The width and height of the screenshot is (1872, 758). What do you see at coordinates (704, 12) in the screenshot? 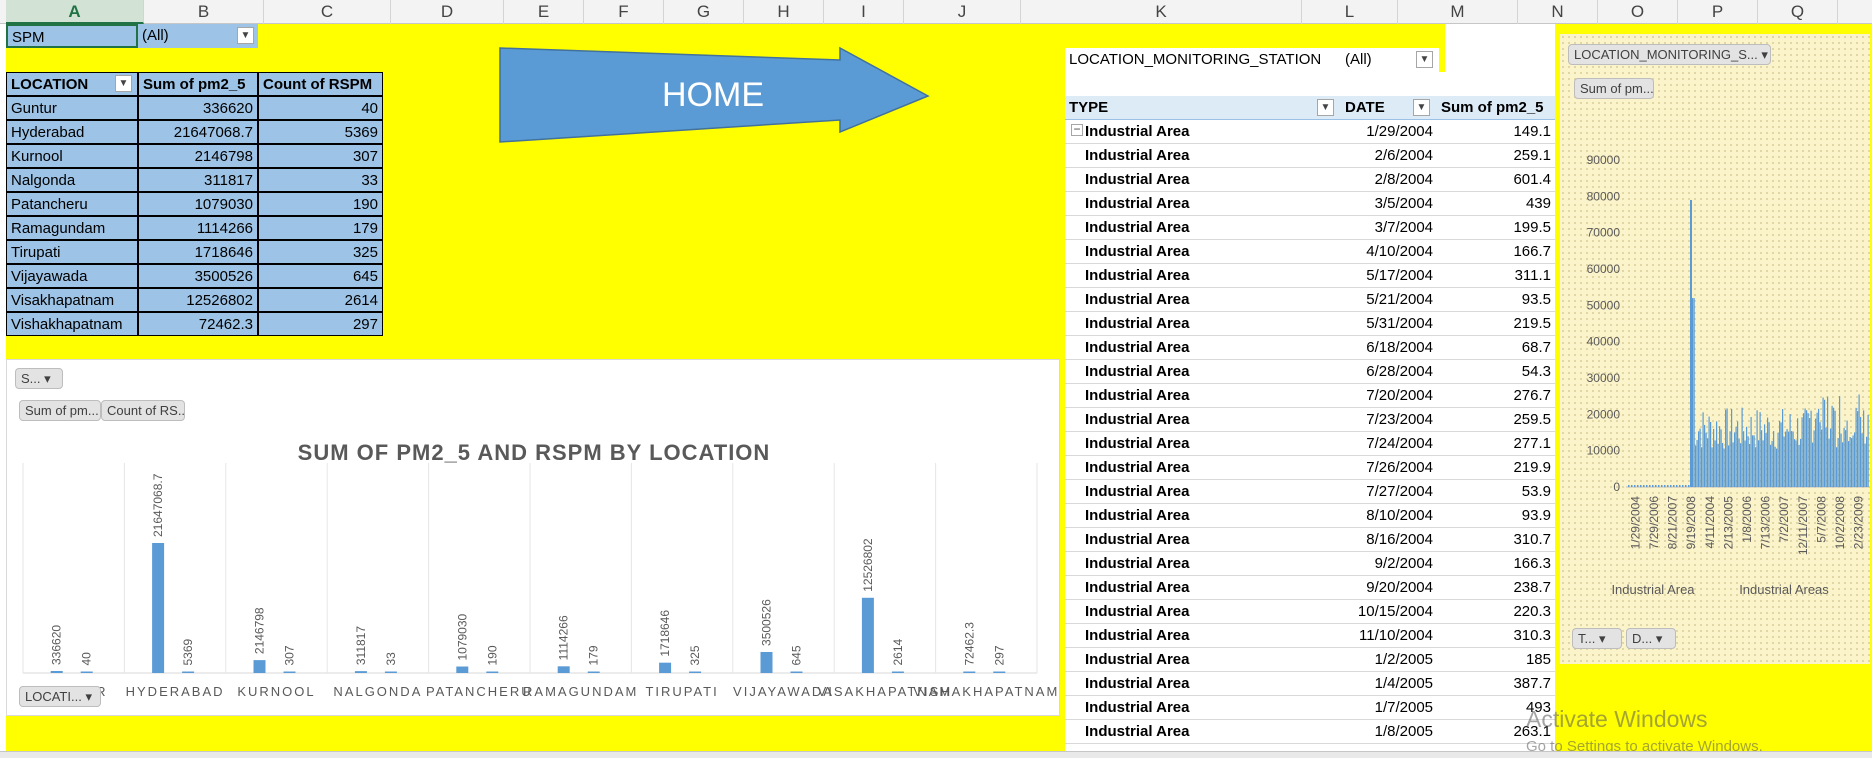
I see `column-header-g: G` at bounding box center [704, 12].